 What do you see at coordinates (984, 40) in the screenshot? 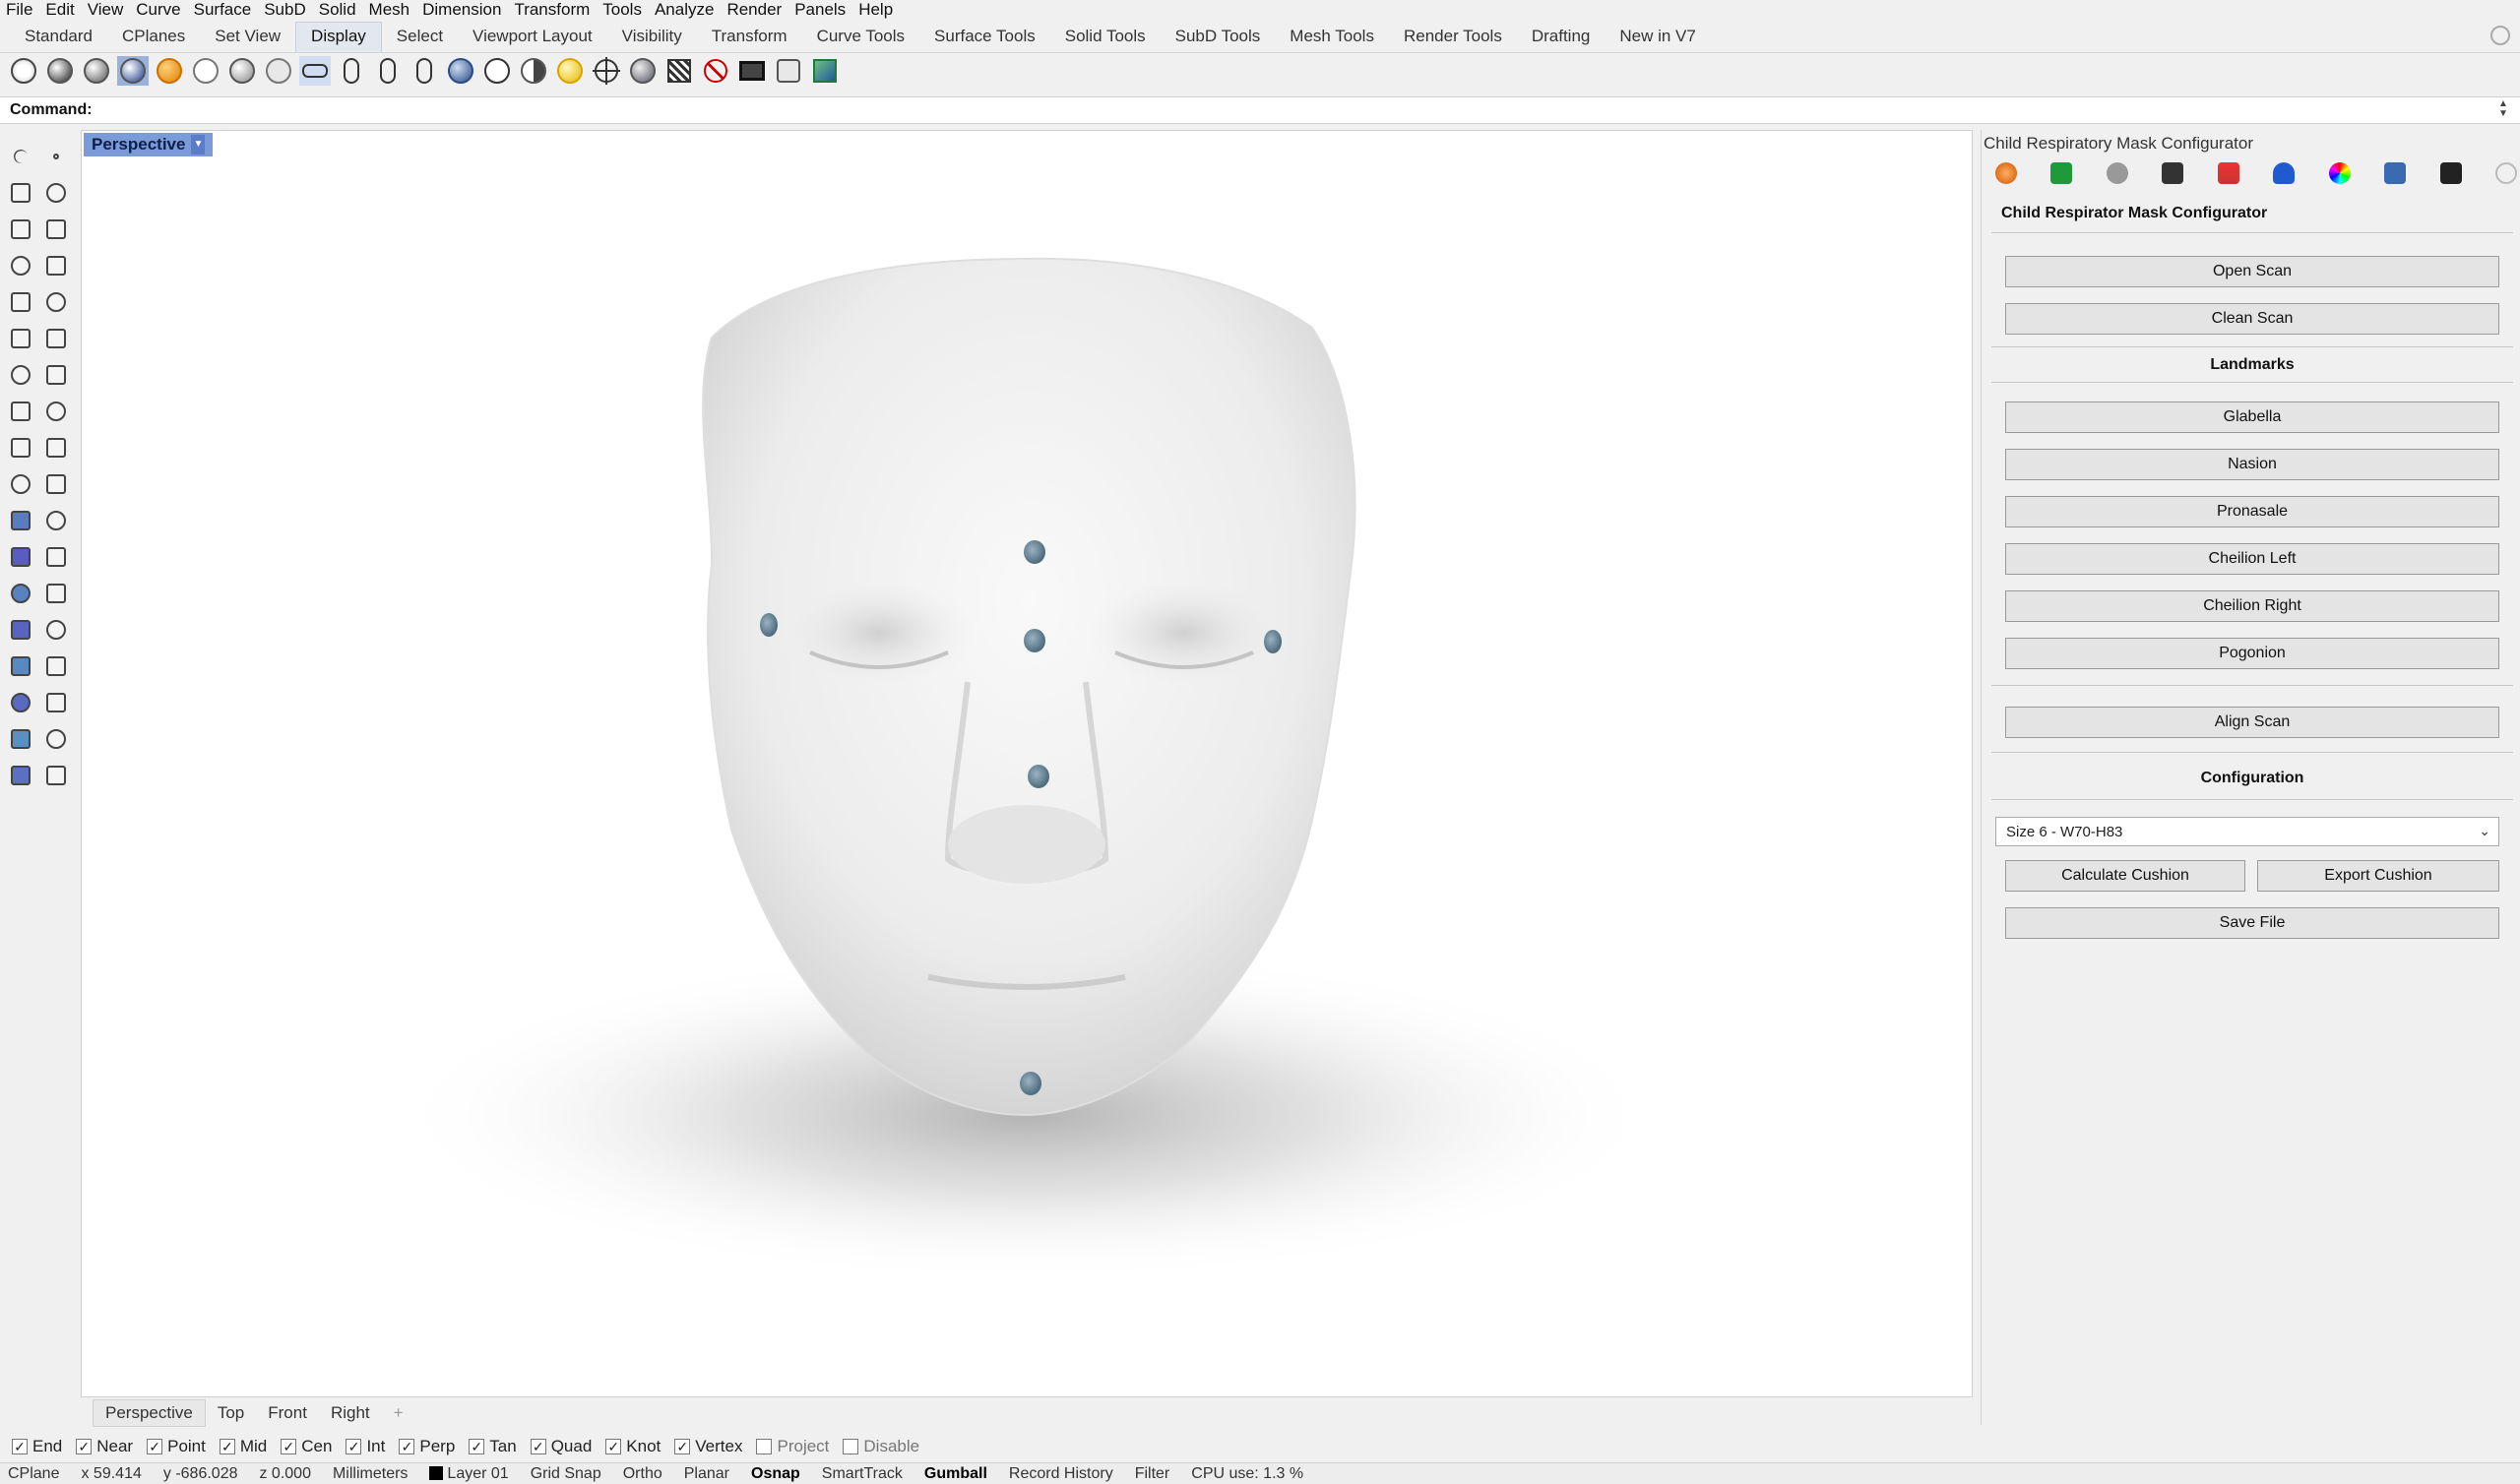
I see `tab-surface-tools: Surface Tools` at bounding box center [984, 40].